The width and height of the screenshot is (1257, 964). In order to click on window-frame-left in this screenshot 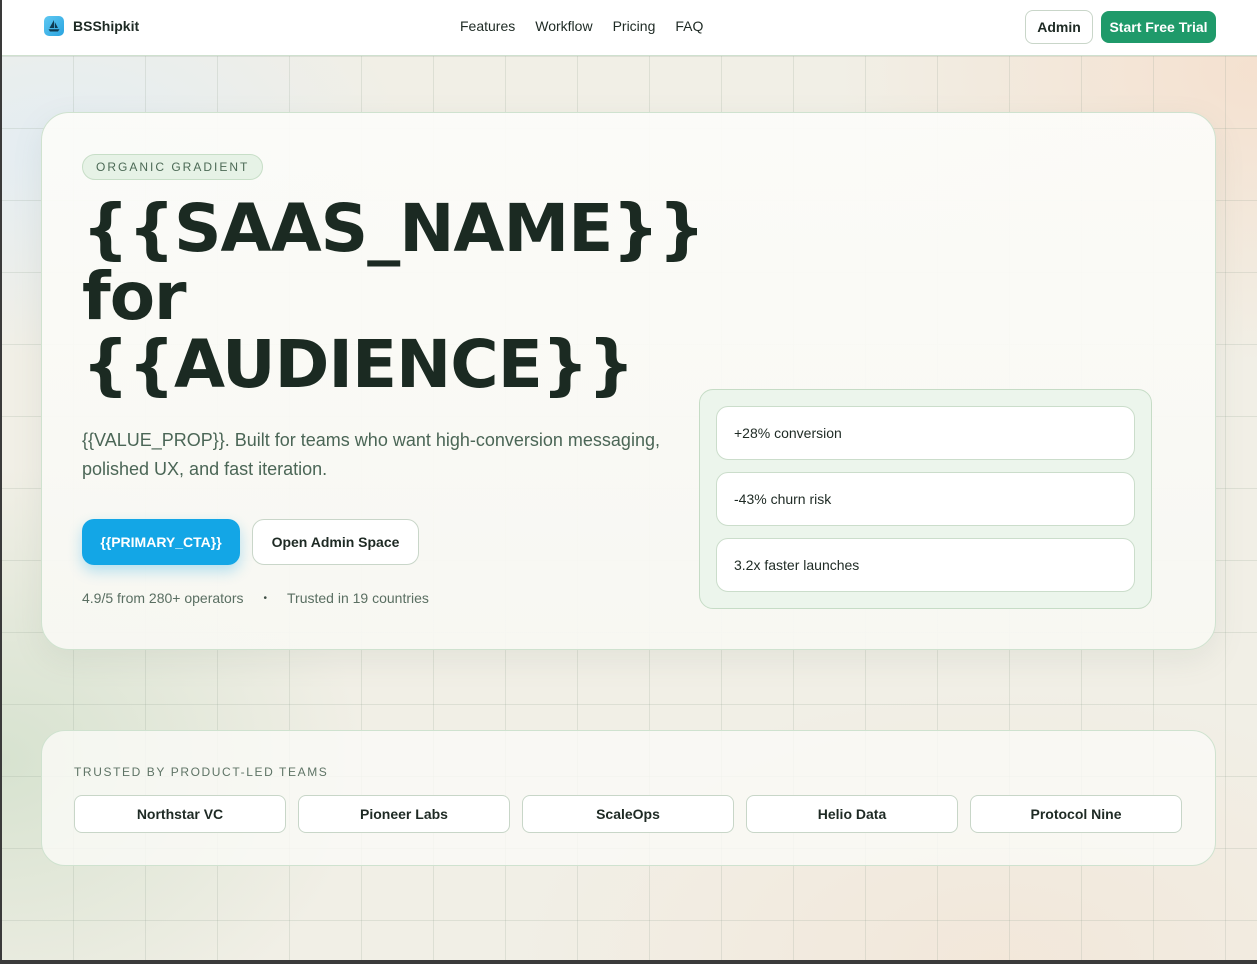, I will do `click(1, 482)`.